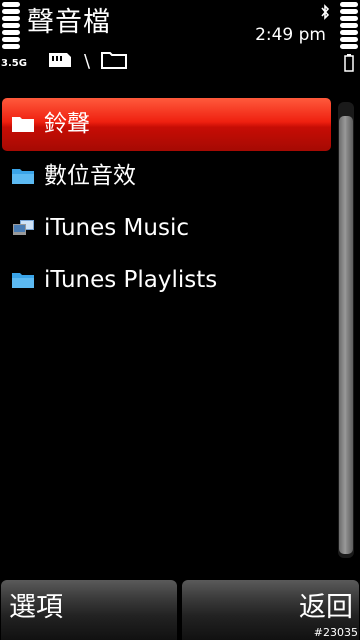 This screenshot has height=640, width=360. I want to click on image-id-label: #23035, so click(335, 632).